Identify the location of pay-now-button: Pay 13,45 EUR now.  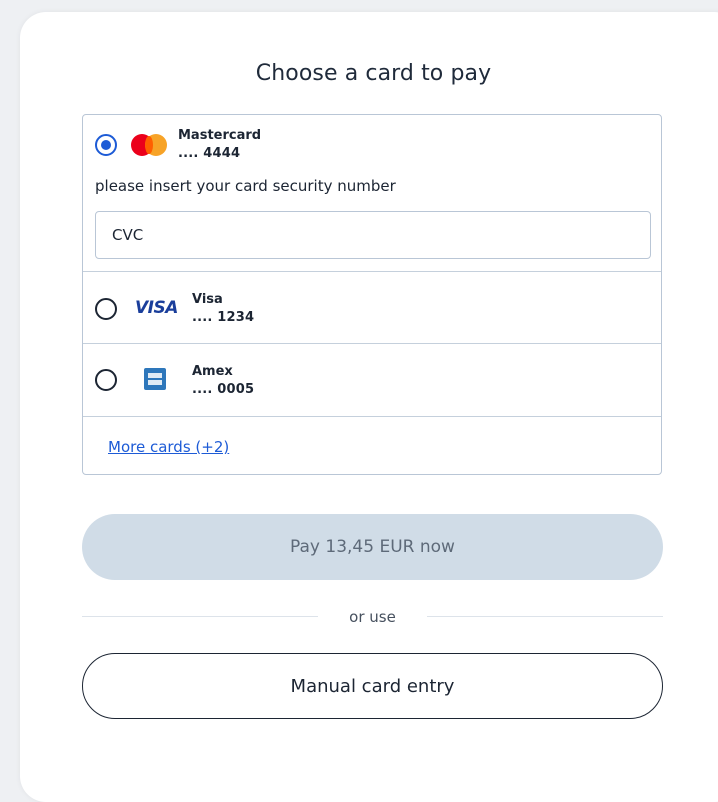
(372, 547).